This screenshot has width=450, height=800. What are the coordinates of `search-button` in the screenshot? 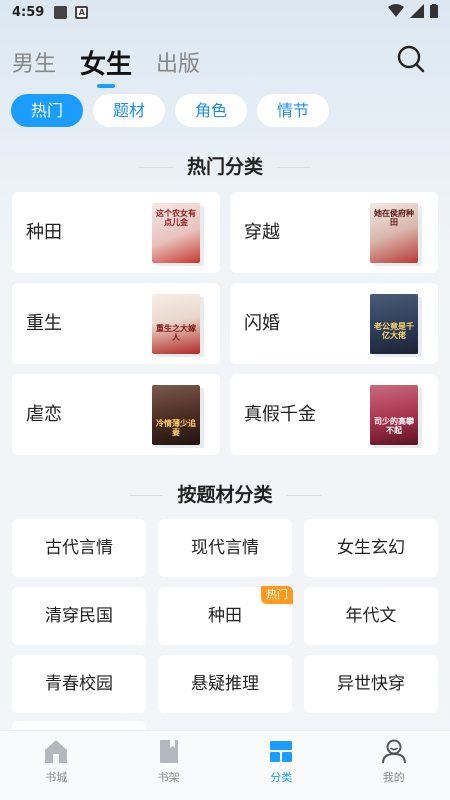 It's located at (411, 59).